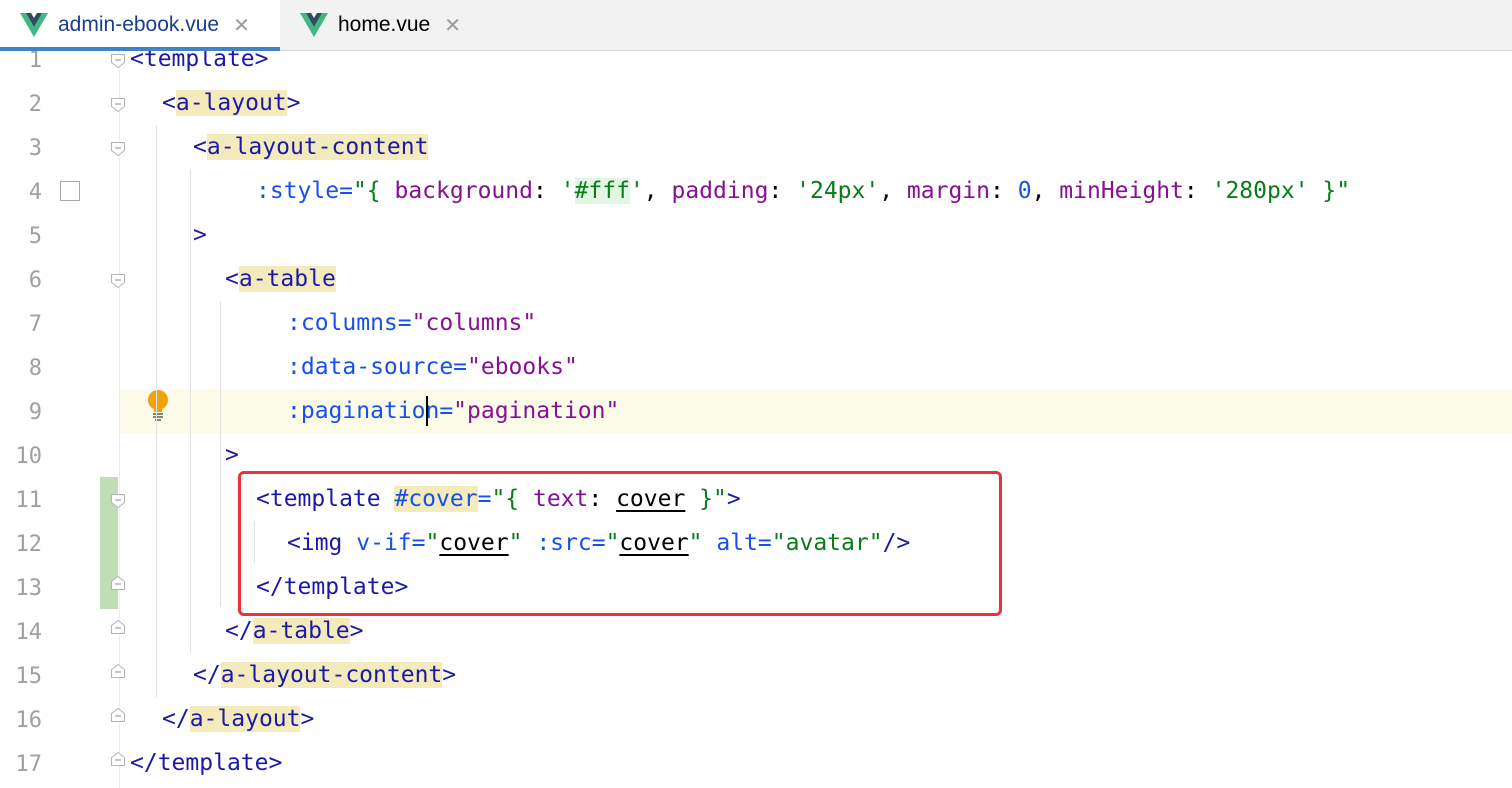 The height and width of the screenshot is (788, 1512). Describe the element at coordinates (29, 632) in the screenshot. I see `line-number: 14` at that location.